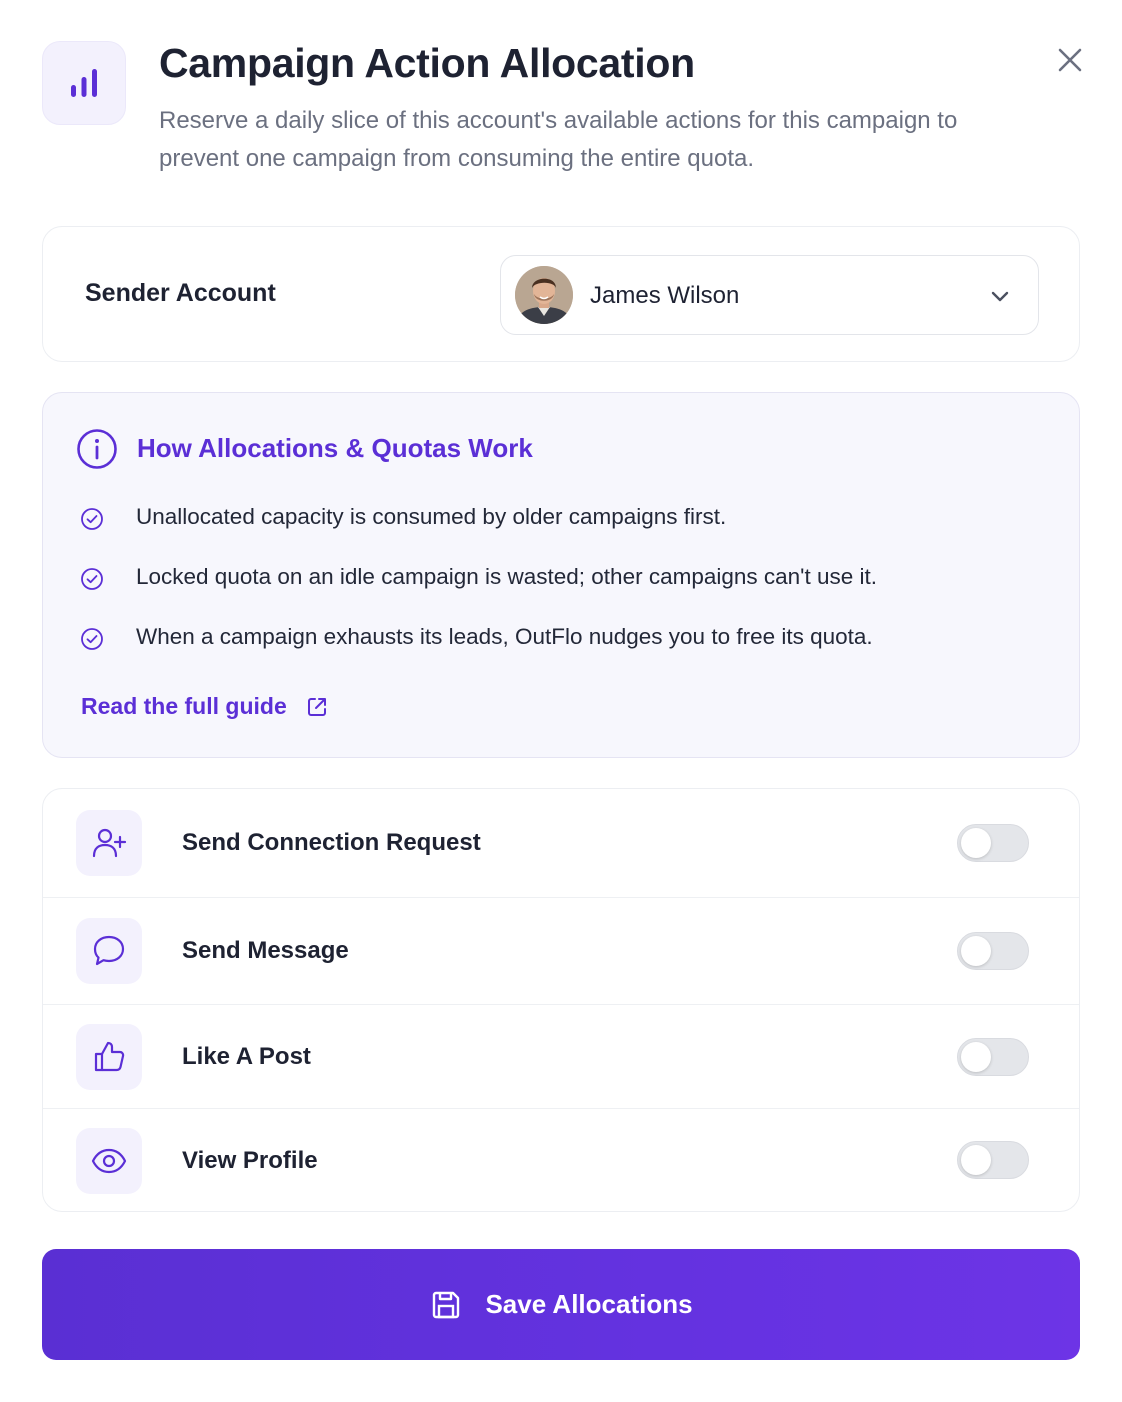 The width and height of the screenshot is (1122, 1402). I want to click on save-allocations-button: Save Allocations, so click(561, 1304).